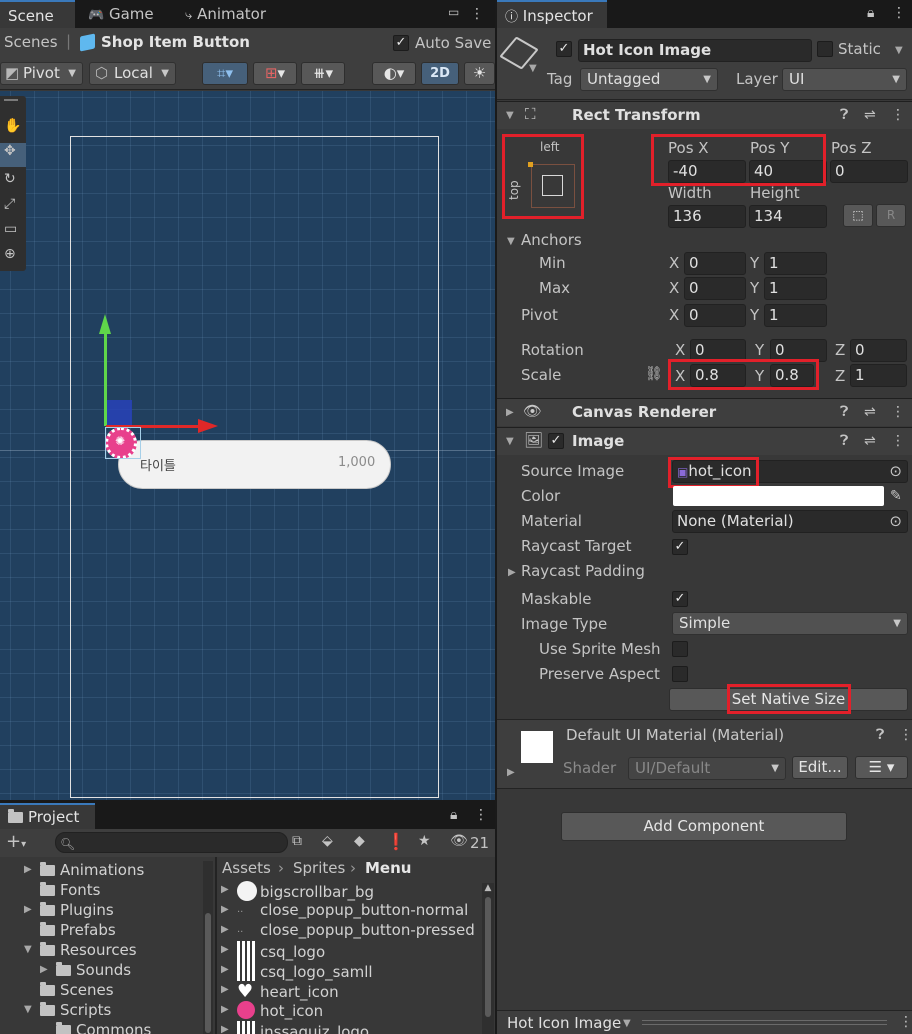  I want to click on filter-type-icon: ⬙, so click(327, 841).